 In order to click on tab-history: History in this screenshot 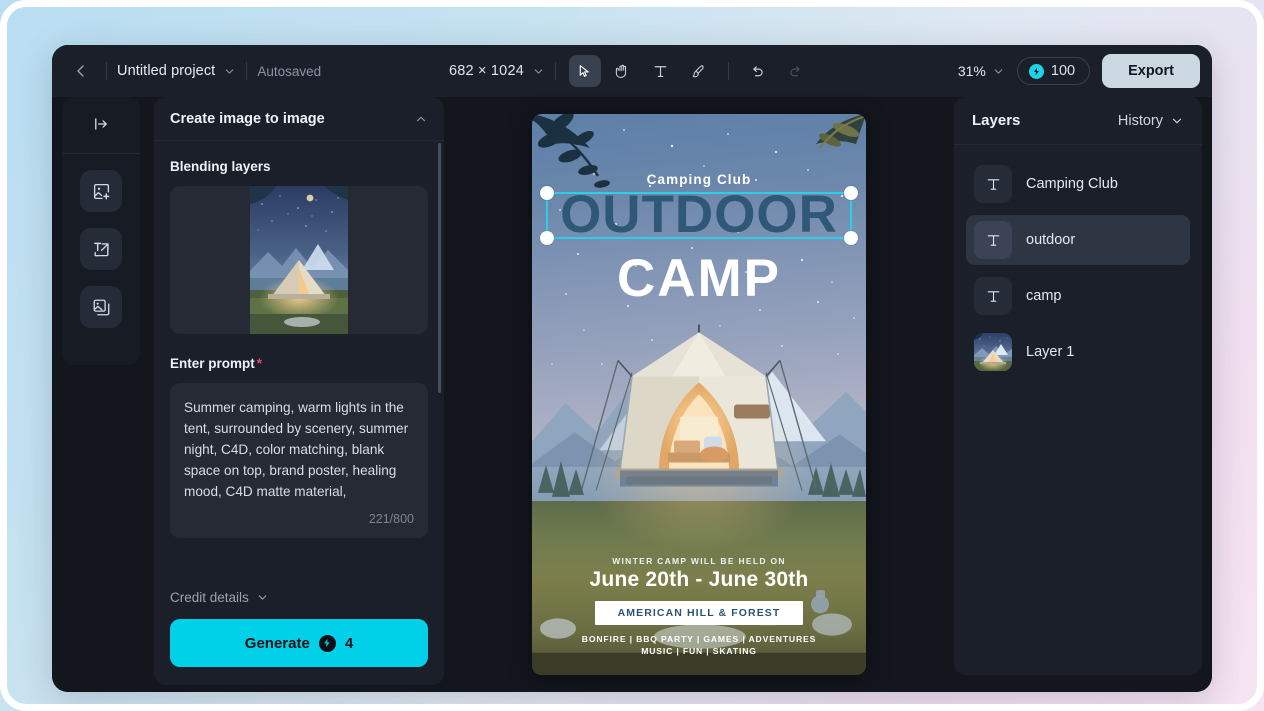, I will do `click(1151, 121)`.